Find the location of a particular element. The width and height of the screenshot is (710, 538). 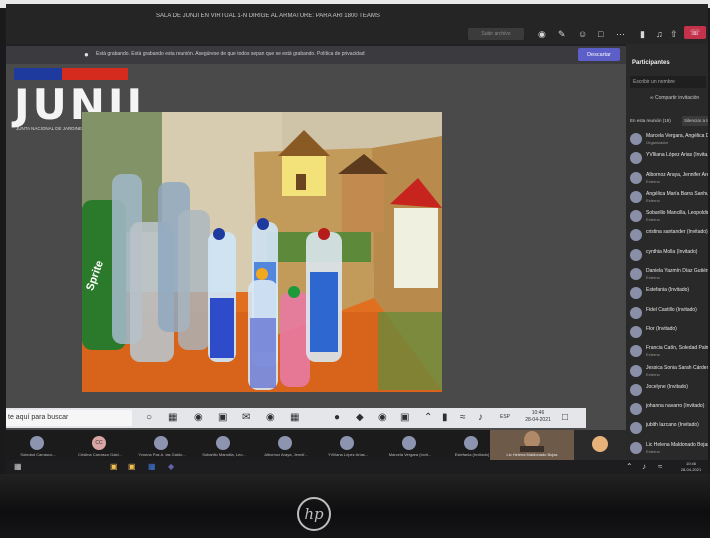

powerpoint-icon: ● is located at coordinates (337, 418).